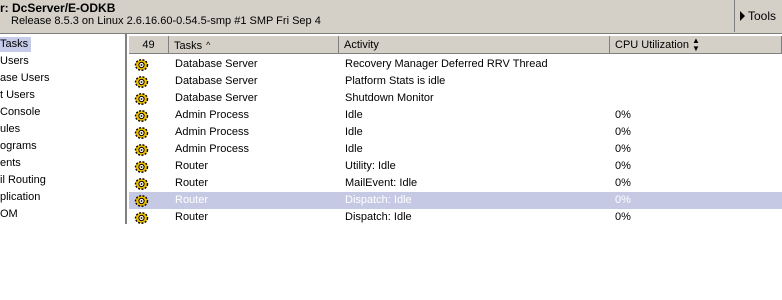  What do you see at coordinates (381, 183) in the screenshot?
I see `task-activity: MailEvent: Idle` at bounding box center [381, 183].